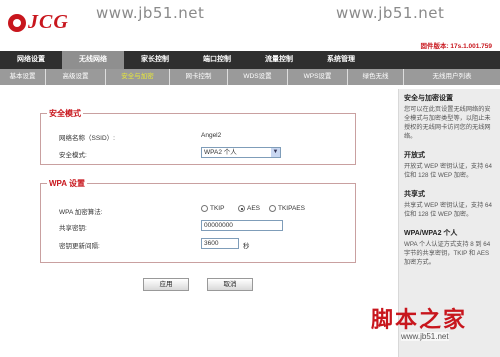 Image resolution: width=500 pixels, height=357 pixels. I want to click on cancel-button: 取消, so click(230, 284).